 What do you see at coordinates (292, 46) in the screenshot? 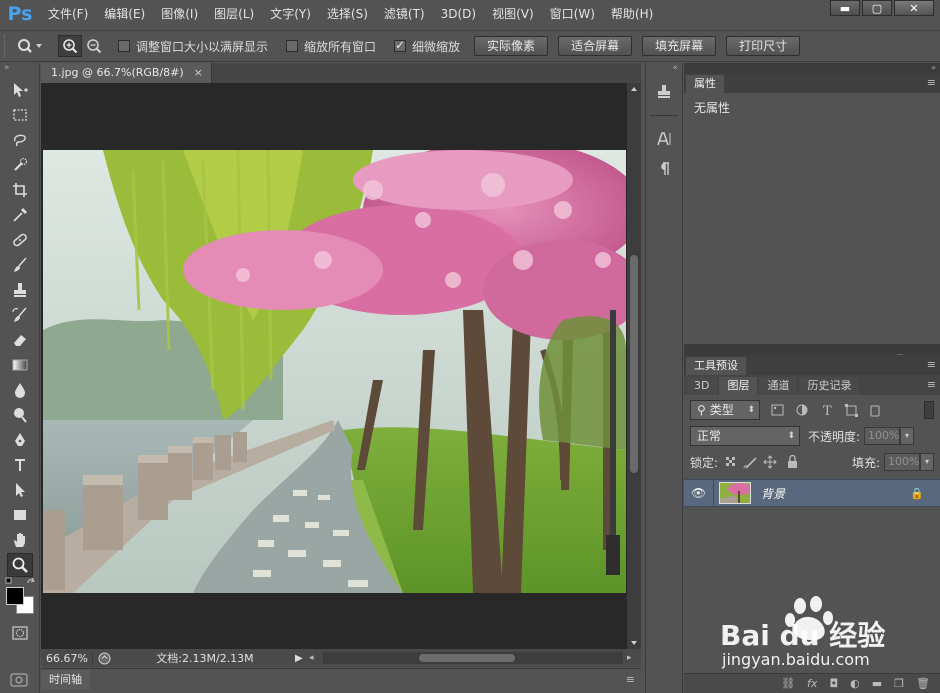
I see `zoom-all-box` at bounding box center [292, 46].